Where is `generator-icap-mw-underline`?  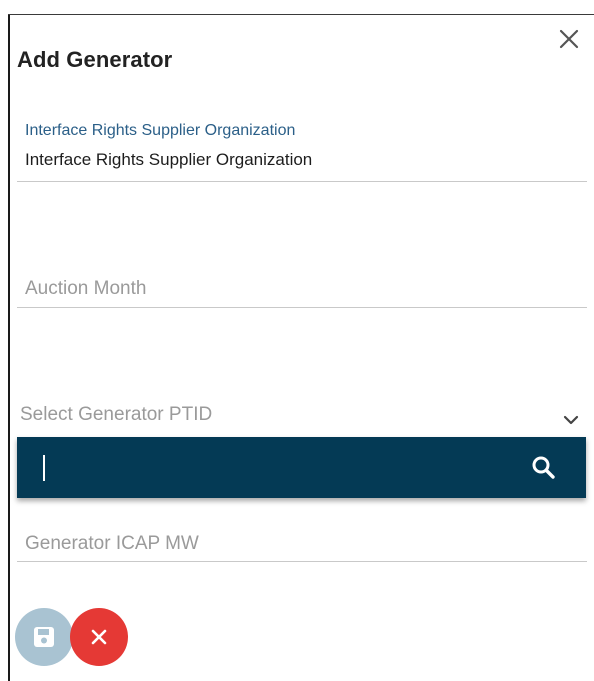
generator-icap-mw-underline is located at coordinates (302, 561).